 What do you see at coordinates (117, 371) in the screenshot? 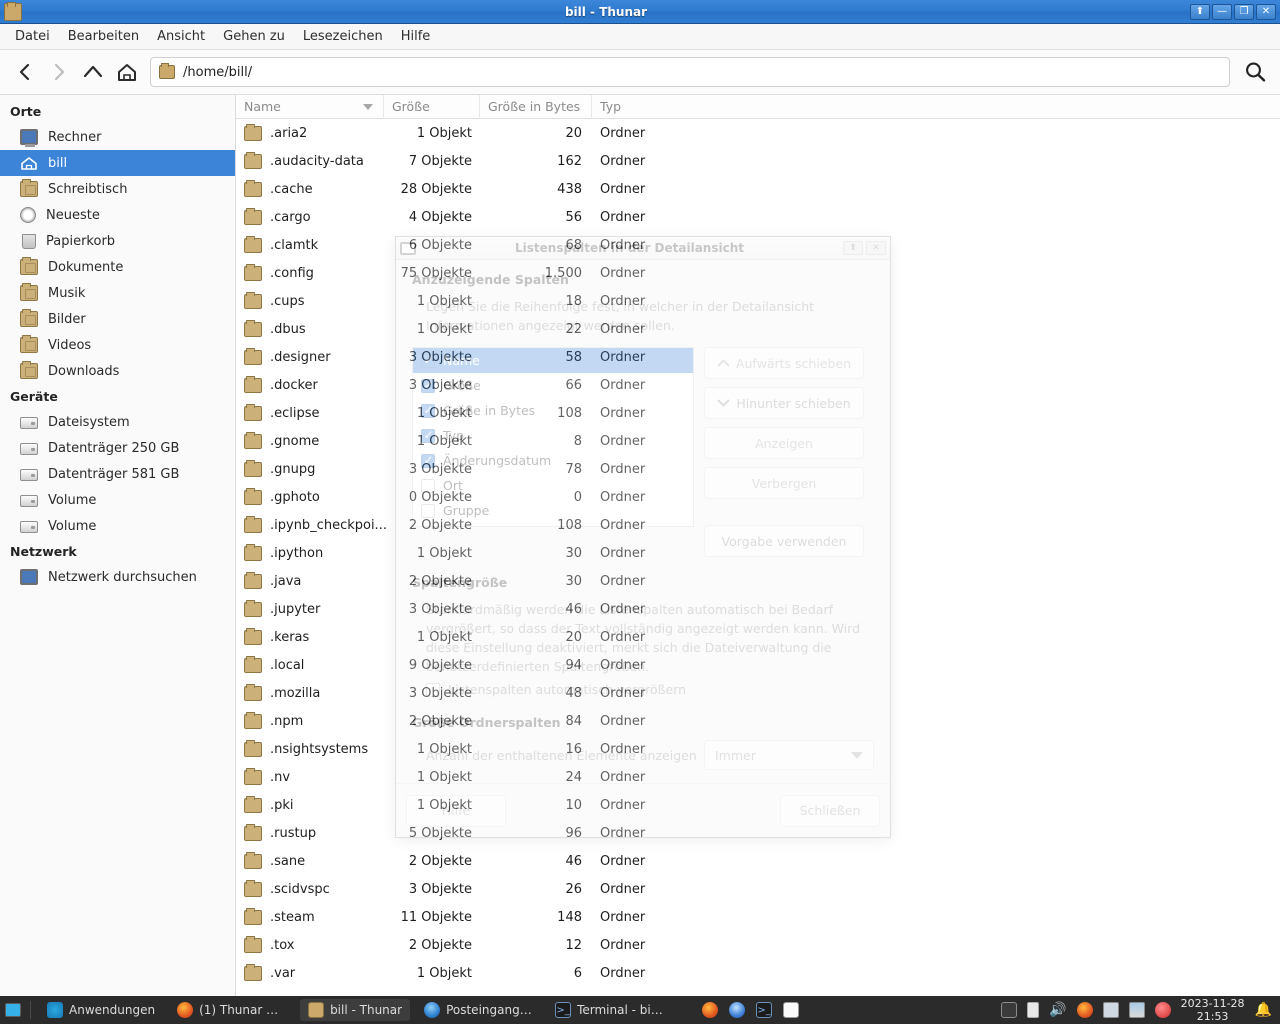
I see `sidebar-item-downloads: Downloads` at bounding box center [117, 371].